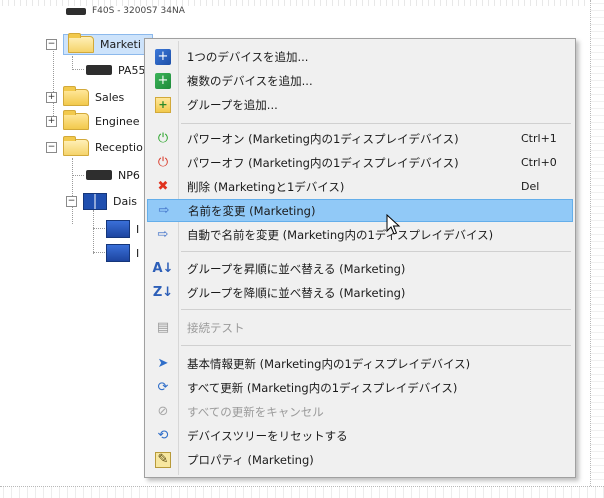 This screenshot has height=498, width=604. I want to click on reset-tree-icon: ⟲, so click(163, 435).